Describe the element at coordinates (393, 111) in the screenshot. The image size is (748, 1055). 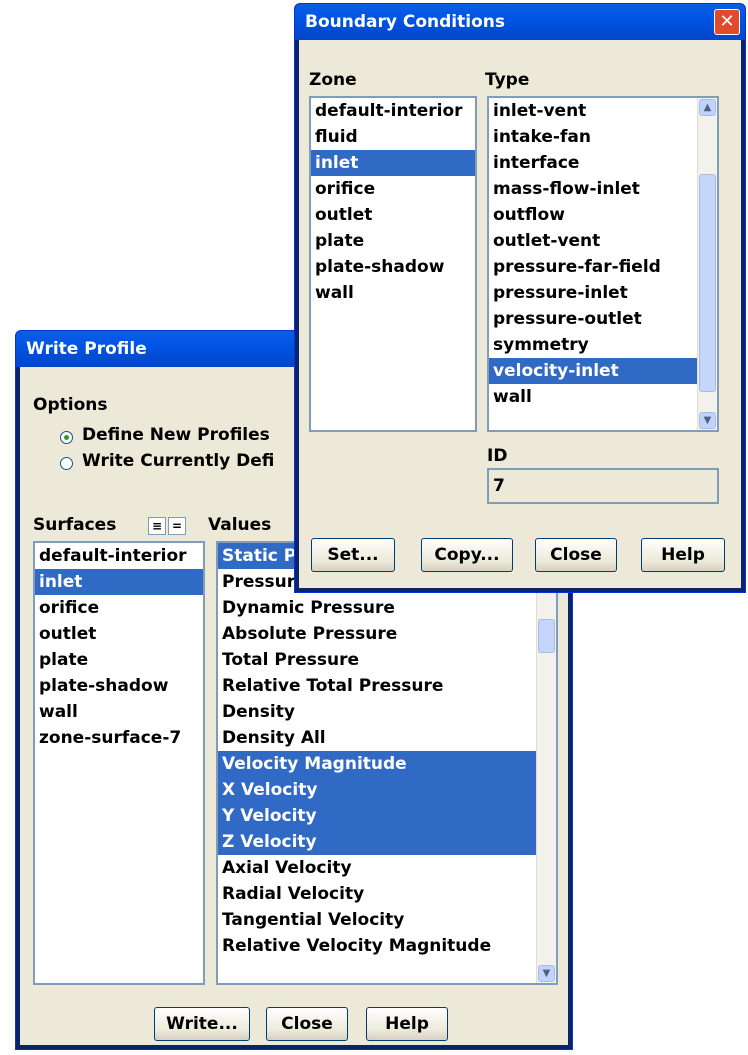
I see `zone-item: default-interior` at that location.